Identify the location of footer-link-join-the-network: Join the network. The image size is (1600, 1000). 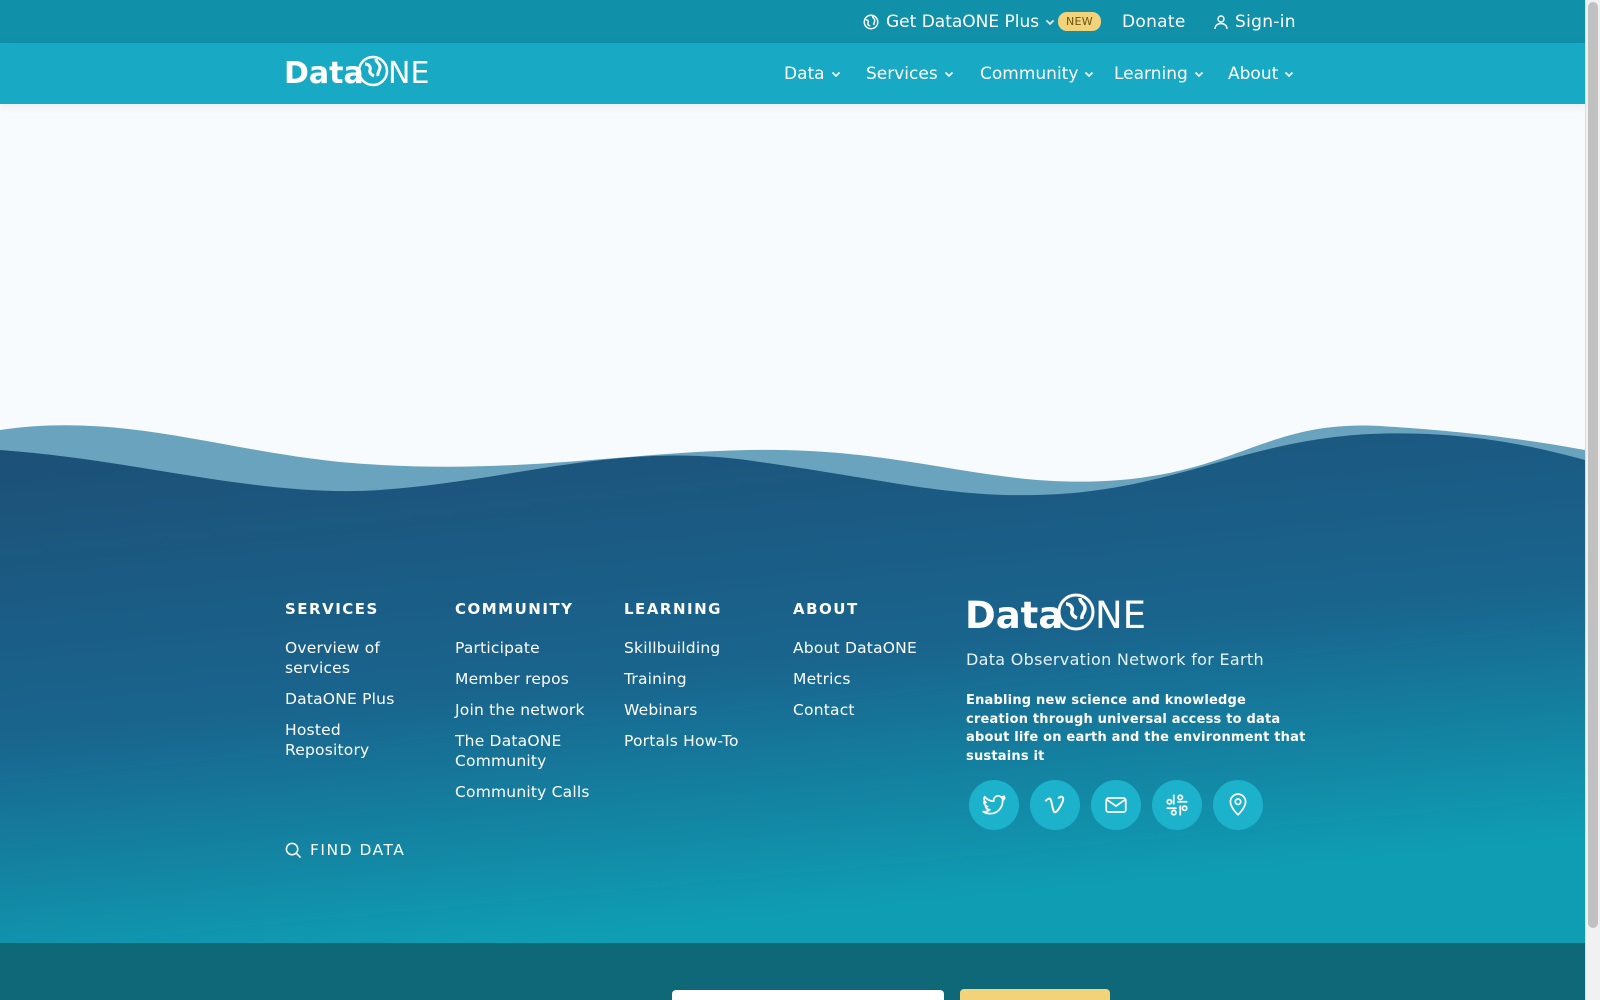
(520, 710).